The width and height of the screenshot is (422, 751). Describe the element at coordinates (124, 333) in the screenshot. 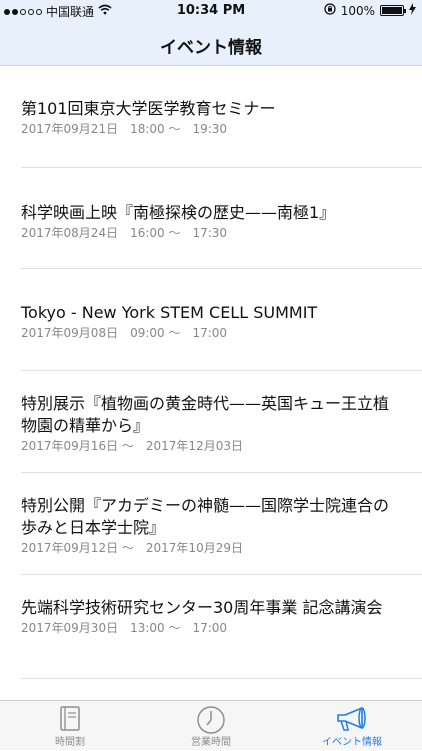

I see `event-date: 2017年09月08日 09:00 ～ 17:00` at that location.